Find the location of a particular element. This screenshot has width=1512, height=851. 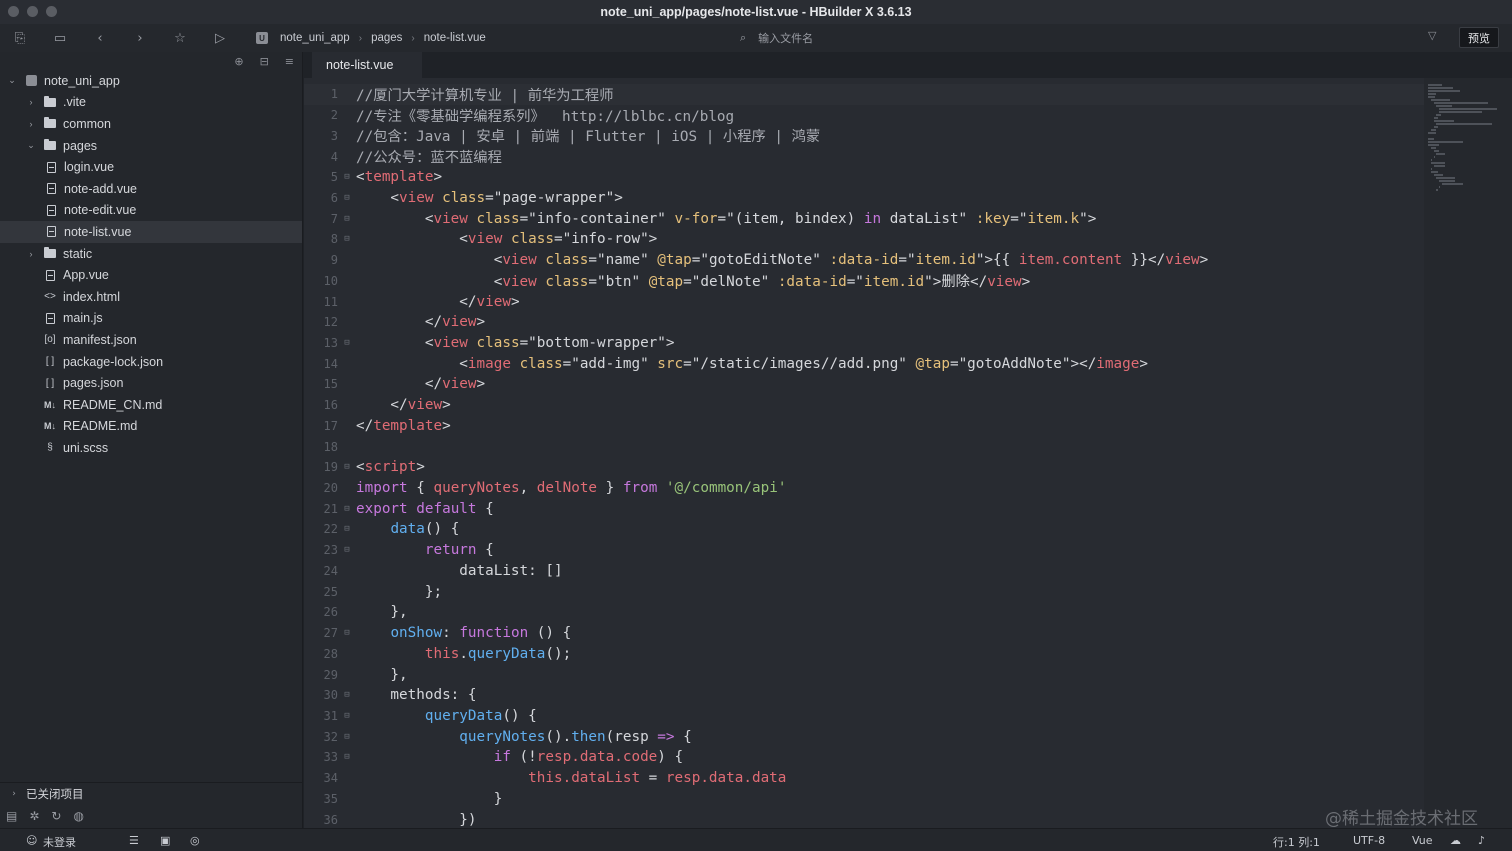

tree-item: › .vite is located at coordinates (151, 103).